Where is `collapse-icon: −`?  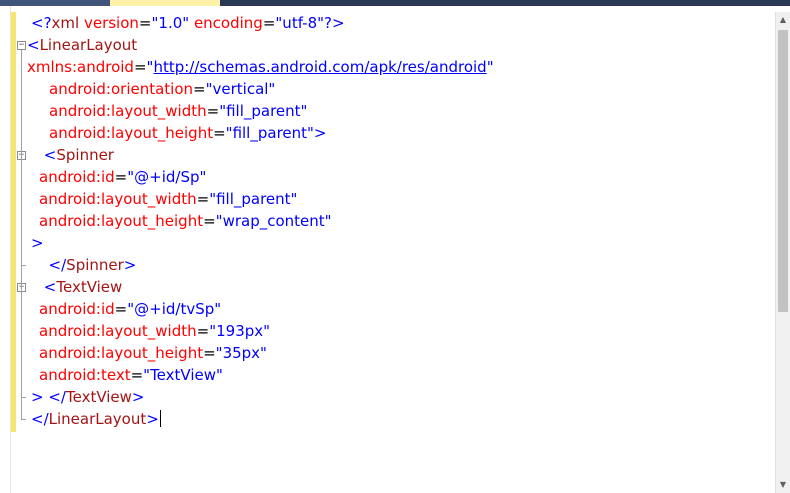 collapse-icon: − is located at coordinates (21, 45).